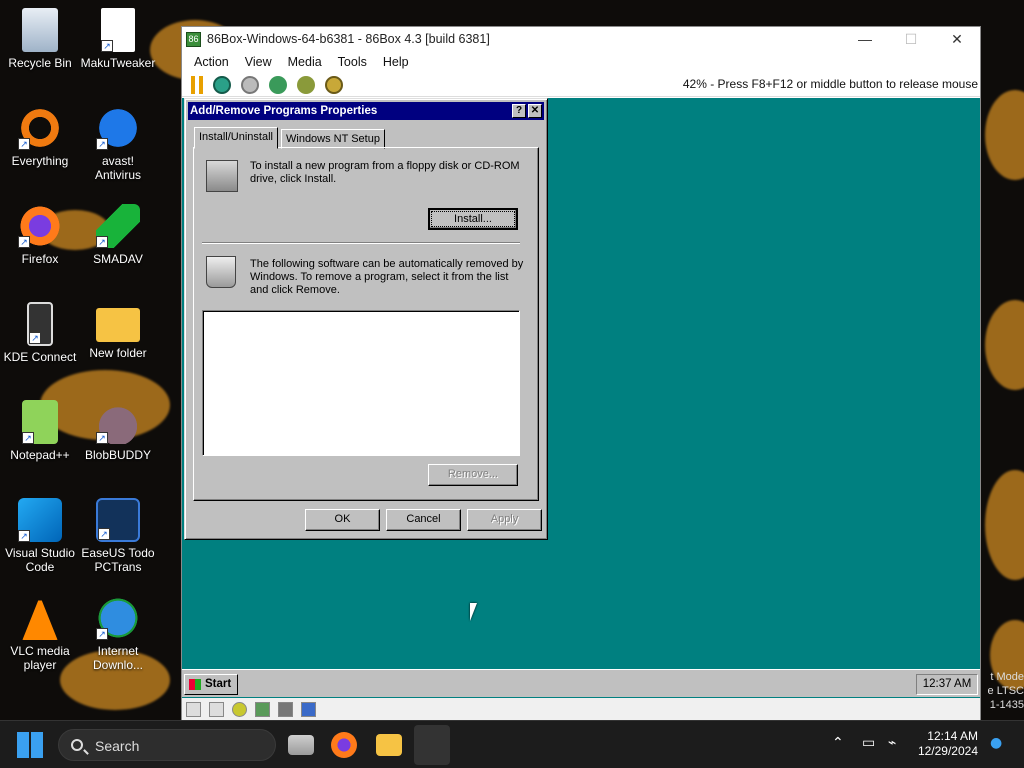 The width and height of the screenshot is (1024, 768). I want to click on desktop-icon-label: SMADAV, so click(118, 259).